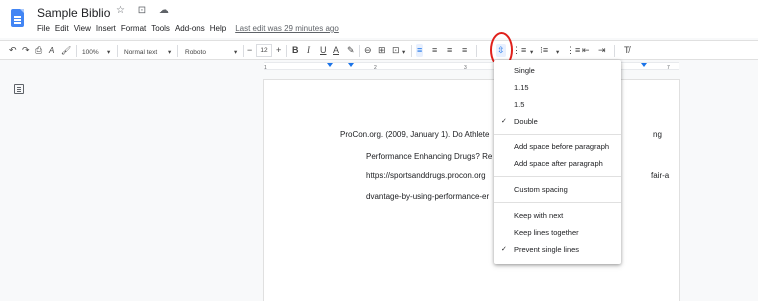  I want to click on citation-line: ng, so click(657, 134).